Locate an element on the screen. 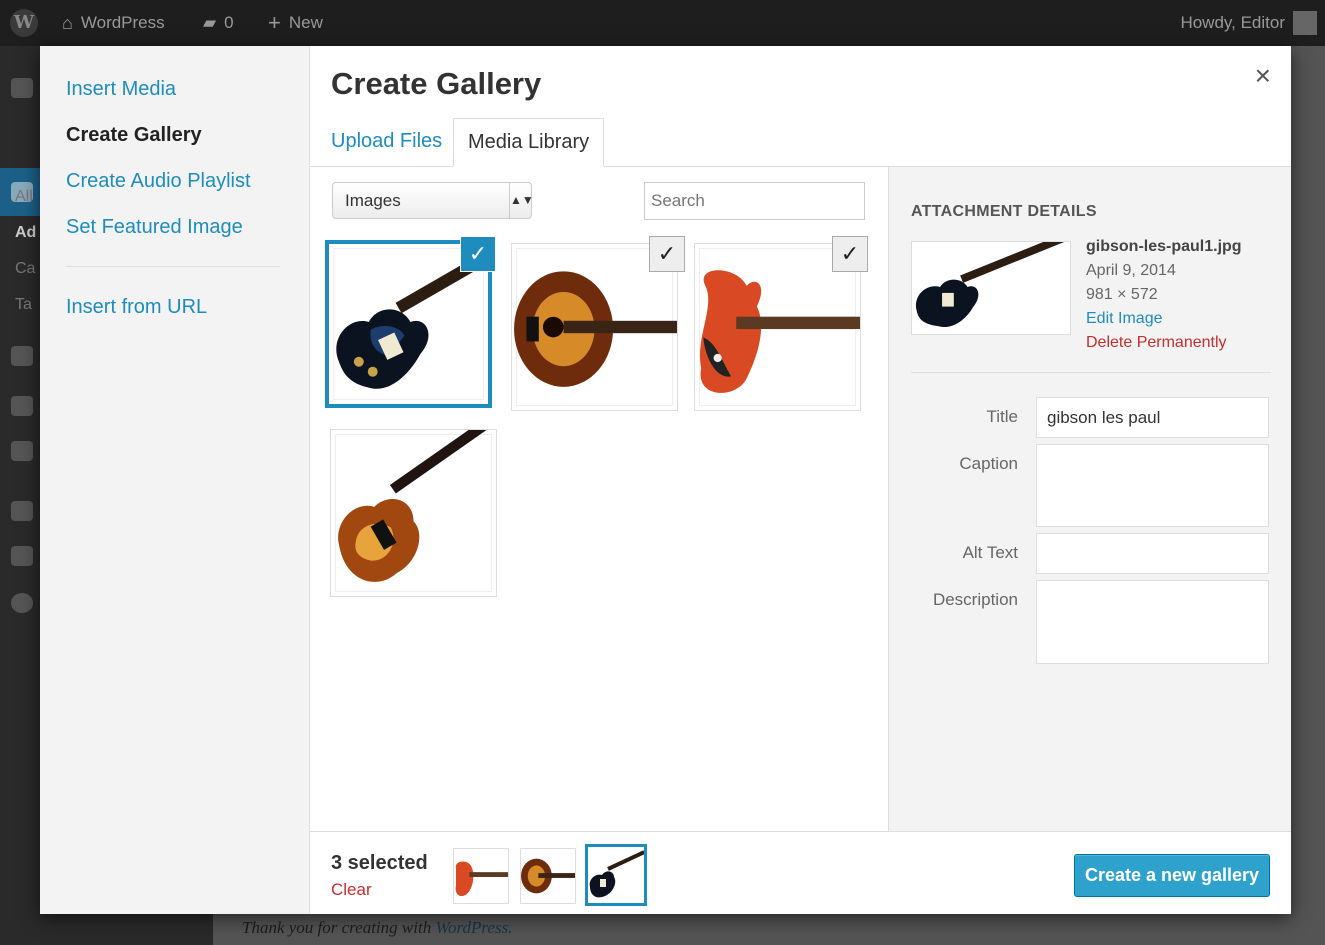 This screenshot has width=1325, height=945. title-field is located at coordinates (1152, 417).